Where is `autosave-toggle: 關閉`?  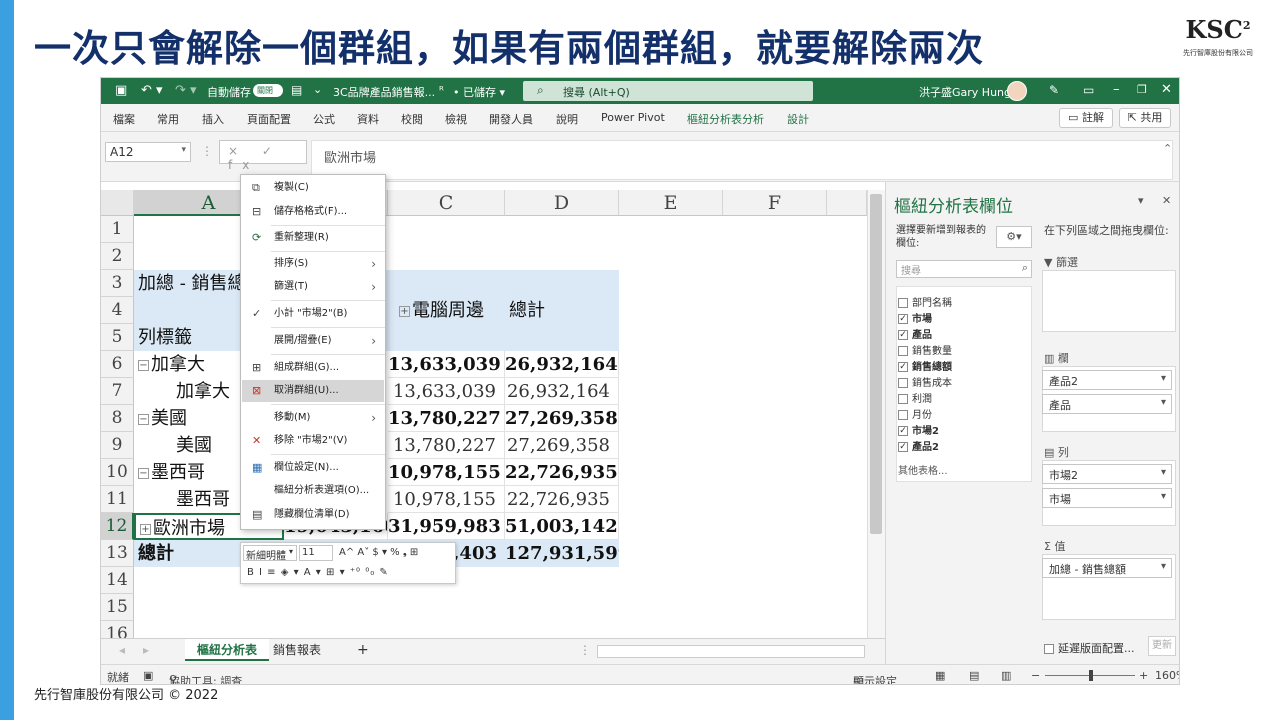 autosave-toggle: 關閉 is located at coordinates (268, 90).